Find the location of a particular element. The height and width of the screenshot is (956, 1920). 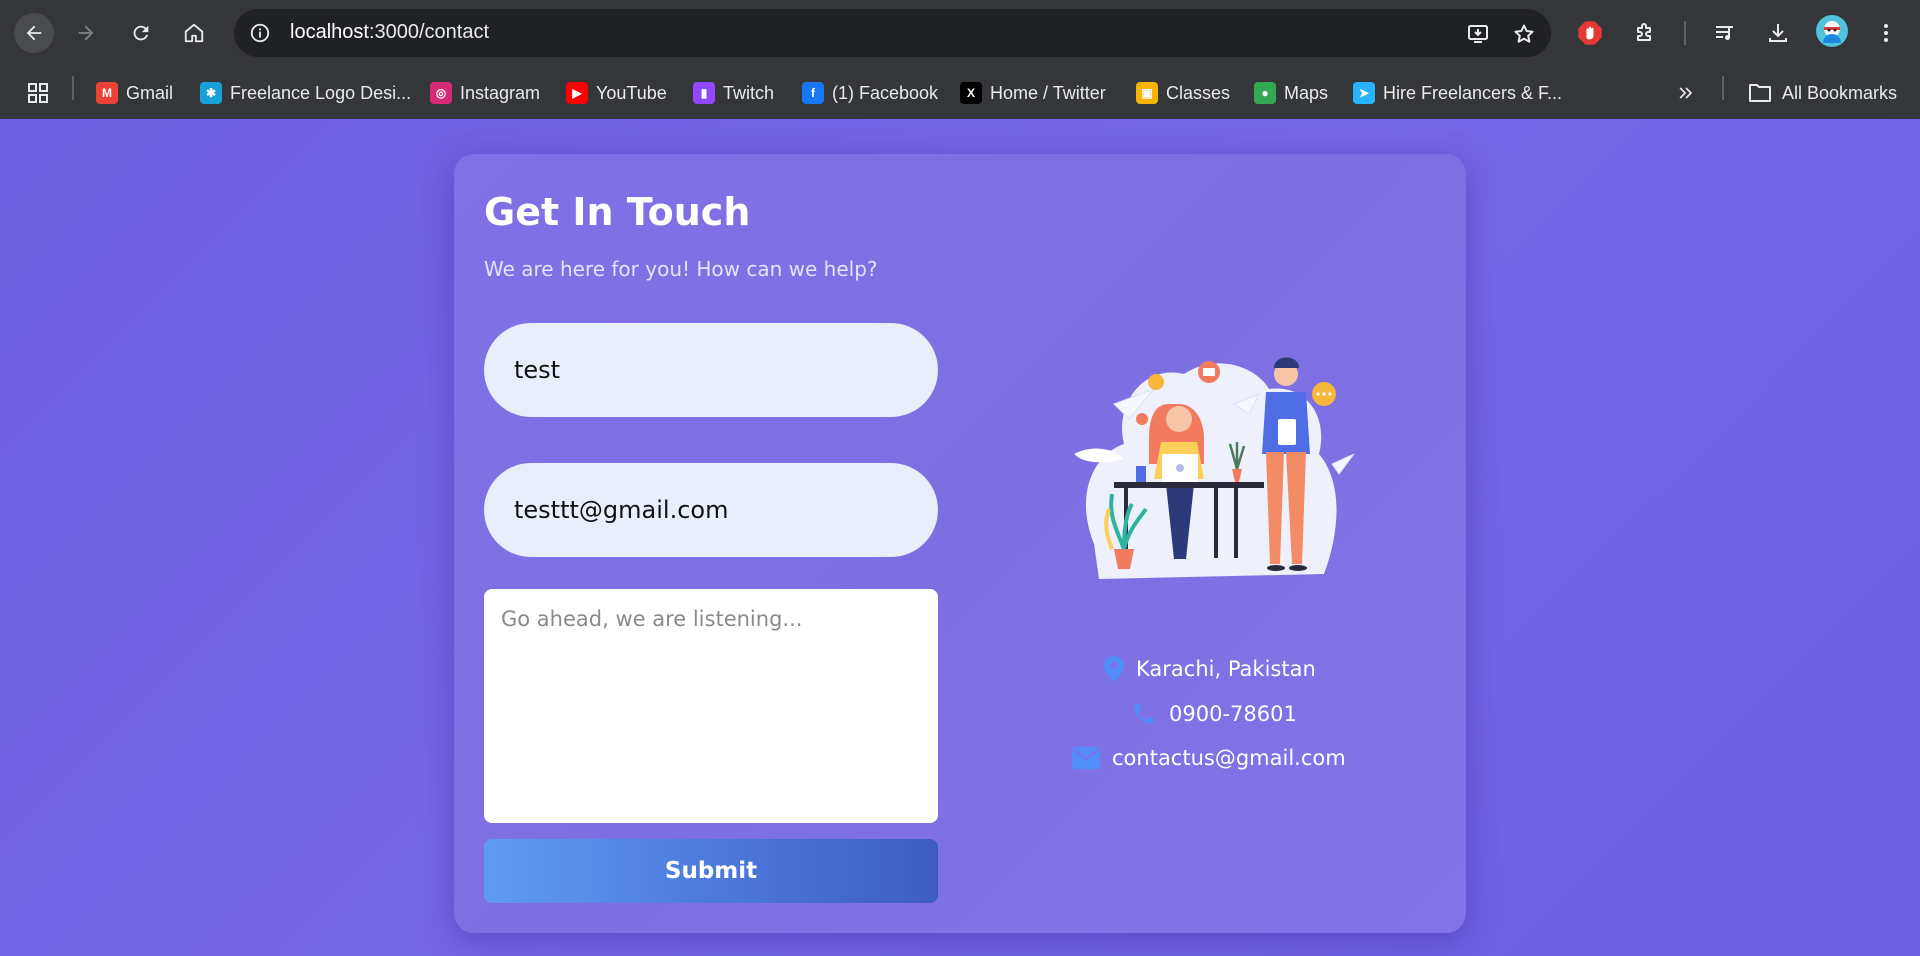

bookmark-label: Maps is located at coordinates (1306, 92).